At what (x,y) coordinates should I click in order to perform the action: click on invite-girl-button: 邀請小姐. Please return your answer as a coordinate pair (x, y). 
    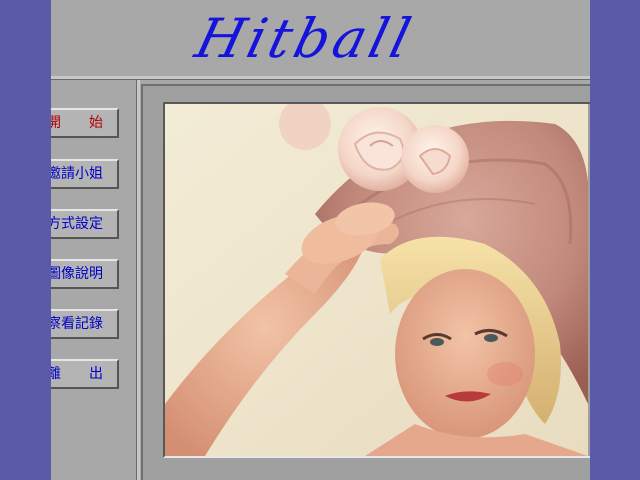
    Looking at the image, I should click on (85, 174).